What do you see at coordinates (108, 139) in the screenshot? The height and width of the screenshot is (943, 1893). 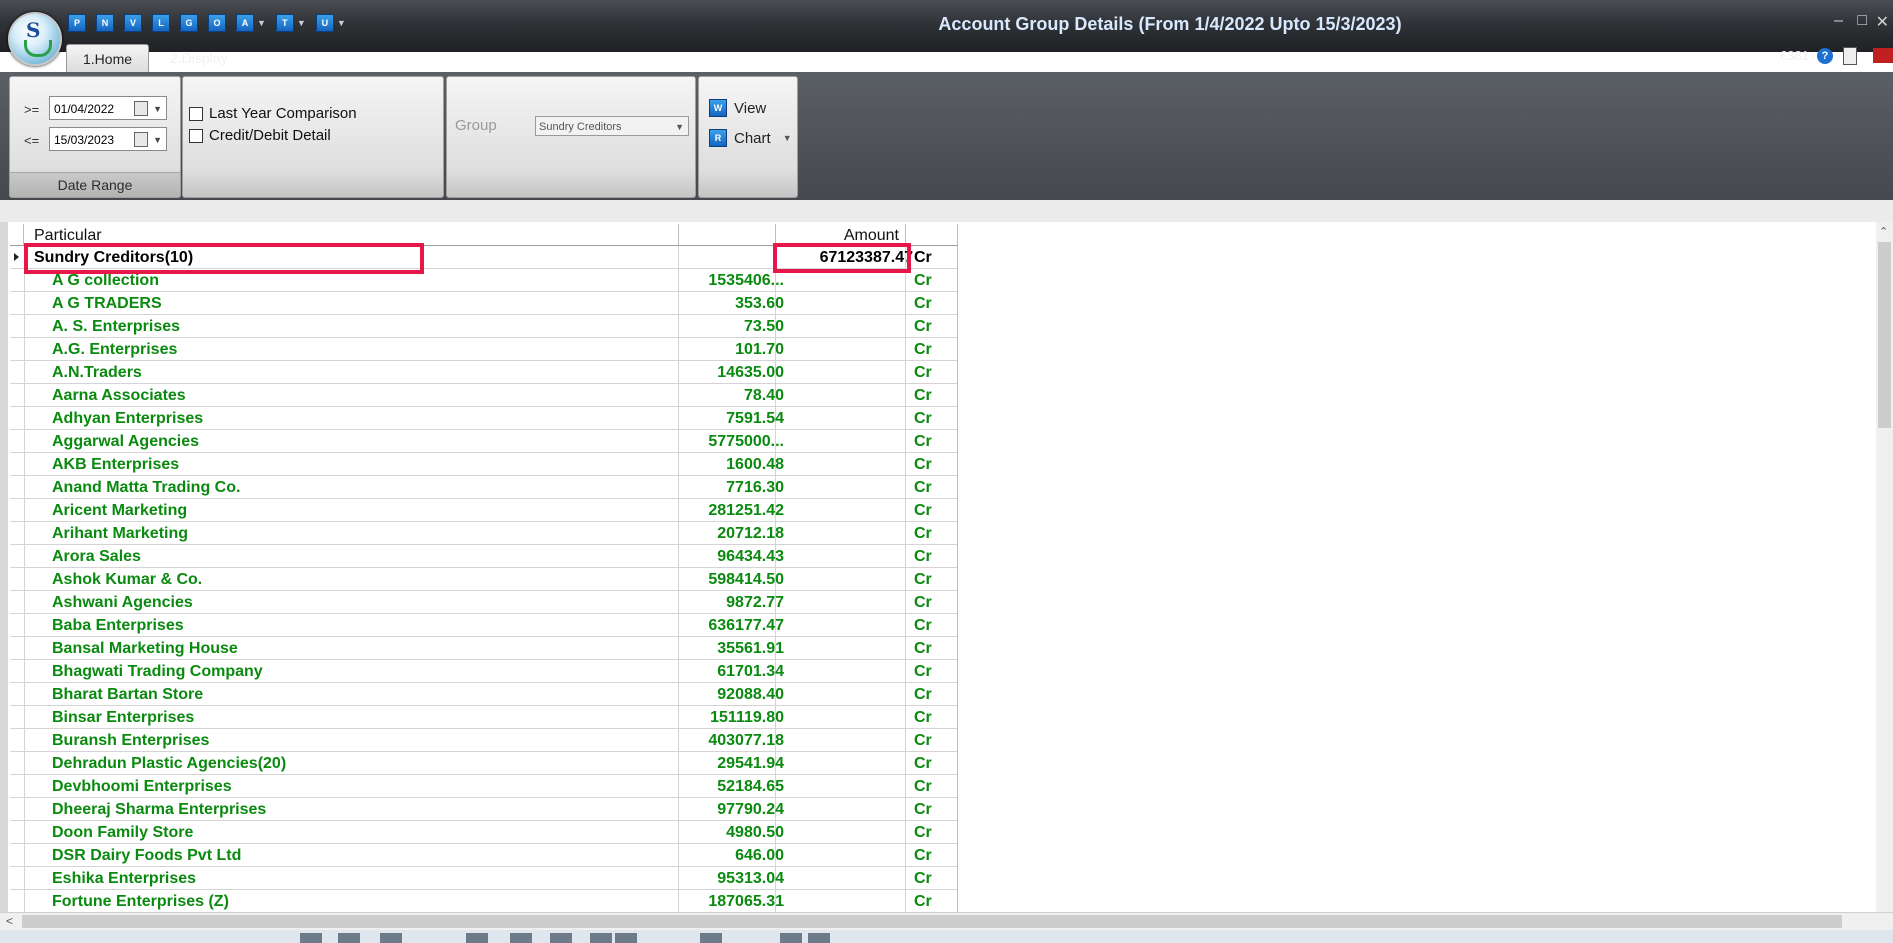 I see `to-date-field: 15/03/2023 ▼` at bounding box center [108, 139].